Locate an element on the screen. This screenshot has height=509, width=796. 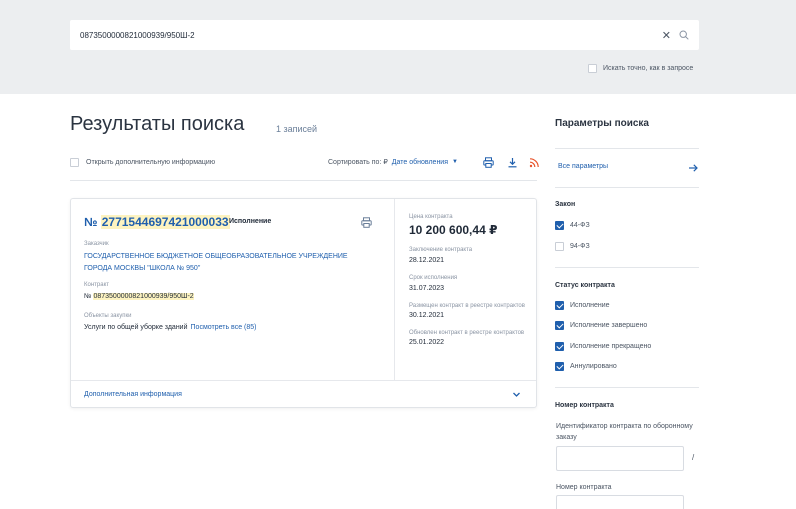
contract-number-input is located at coordinates (620, 502).